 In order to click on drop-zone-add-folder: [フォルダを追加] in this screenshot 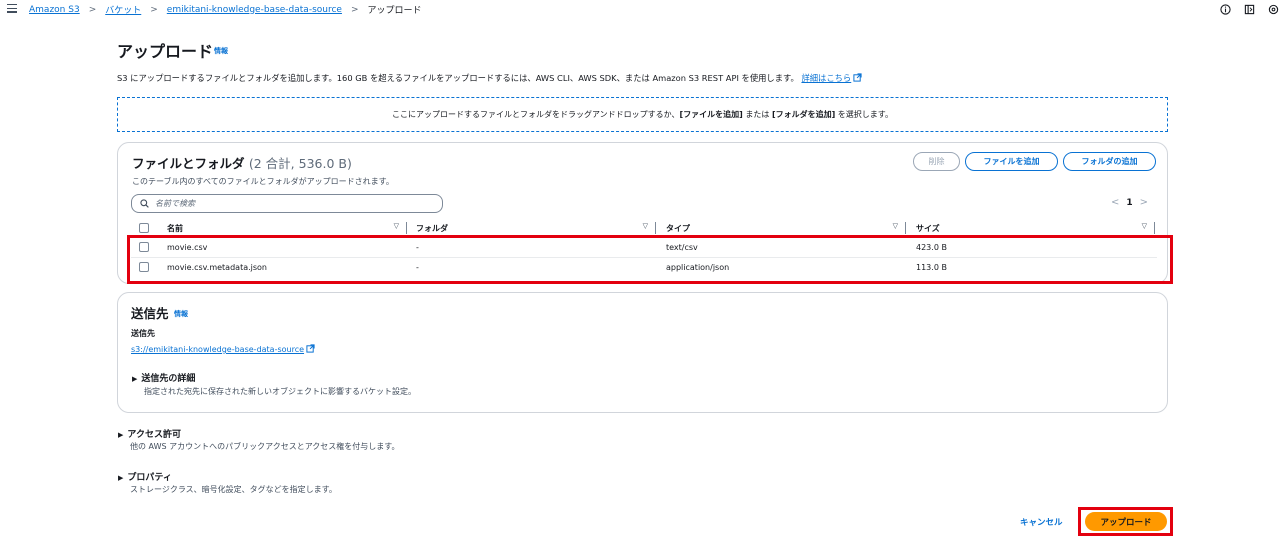, I will do `click(803, 114)`.